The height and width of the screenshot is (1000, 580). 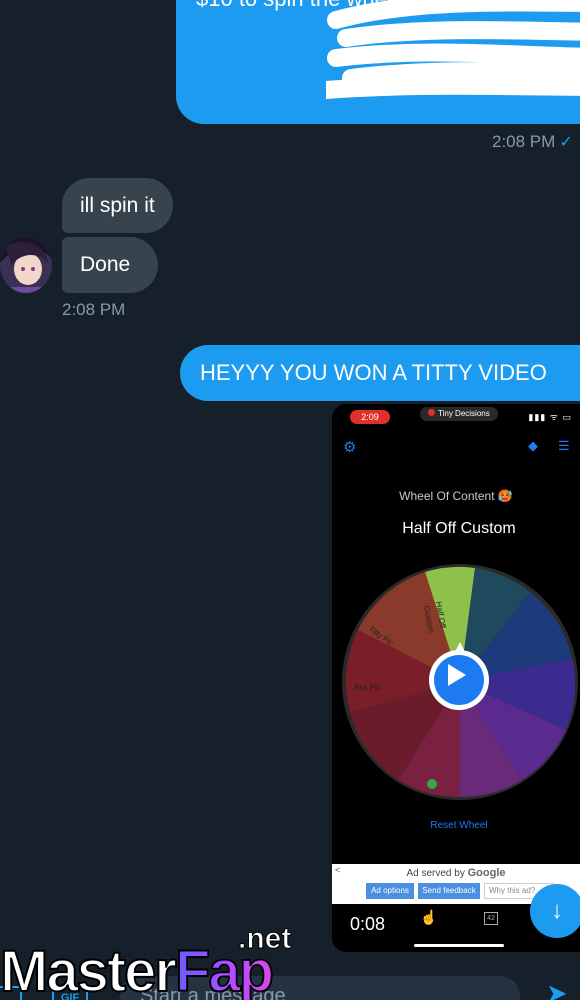 What do you see at coordinates (566, 142) in the screenshot?
I see `read-check-icon: ✓` at bounding box center [566, 142].